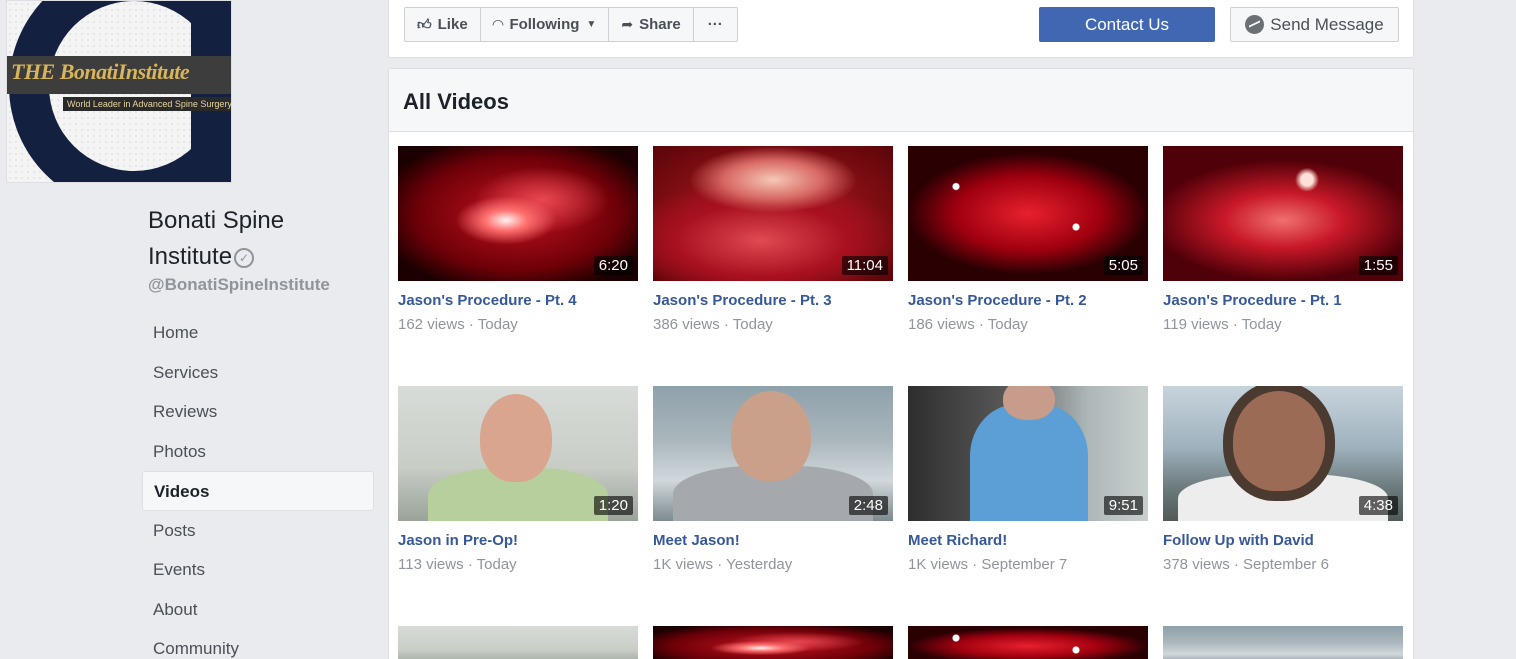  What do you see at coordinates (1255, 24) in the screenshot?
I see `messenger-icon` at bounding box center [1255, 24].